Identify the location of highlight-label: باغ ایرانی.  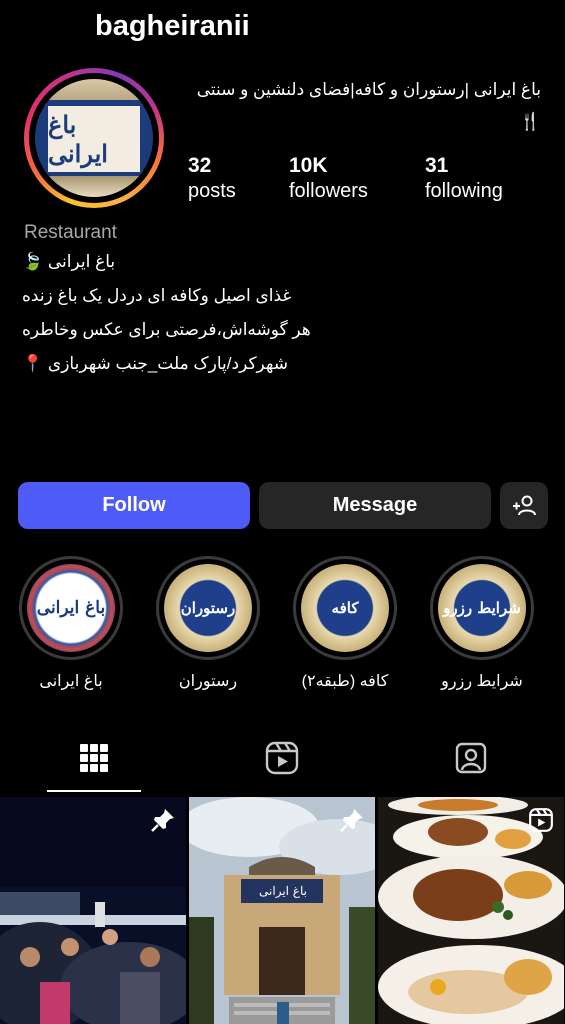
(71, 681).